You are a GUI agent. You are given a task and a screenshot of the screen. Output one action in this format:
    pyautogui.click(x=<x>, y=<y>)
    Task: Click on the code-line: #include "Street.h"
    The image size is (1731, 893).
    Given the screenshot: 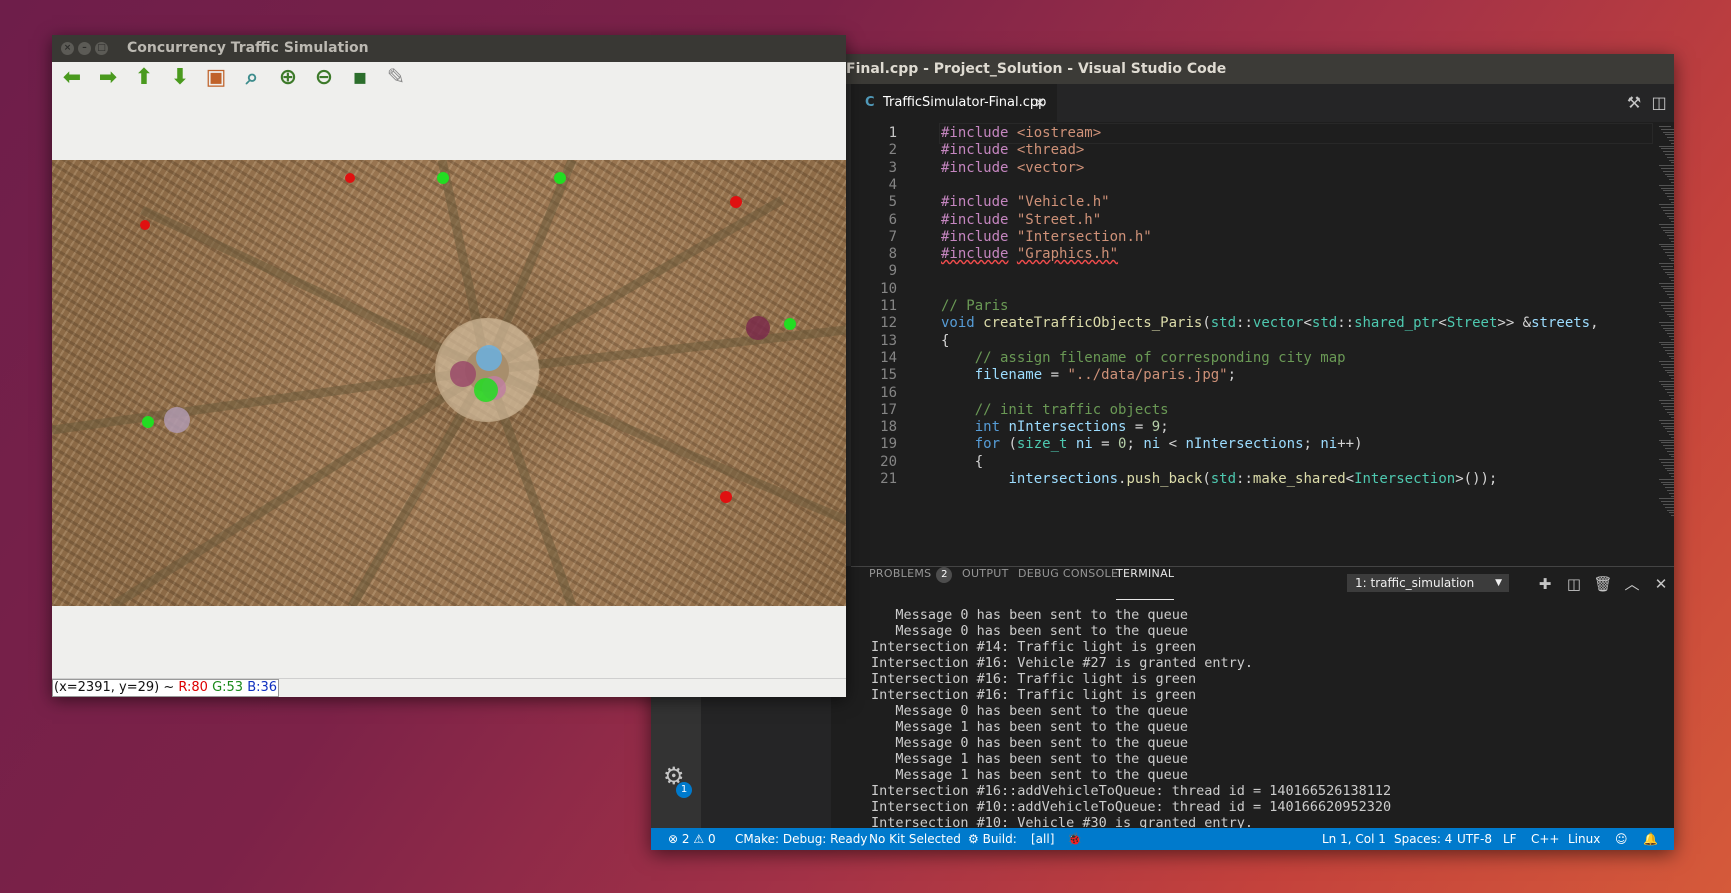 What is the action you would take?
    pyautogui.click(x=1021, y=220)
    